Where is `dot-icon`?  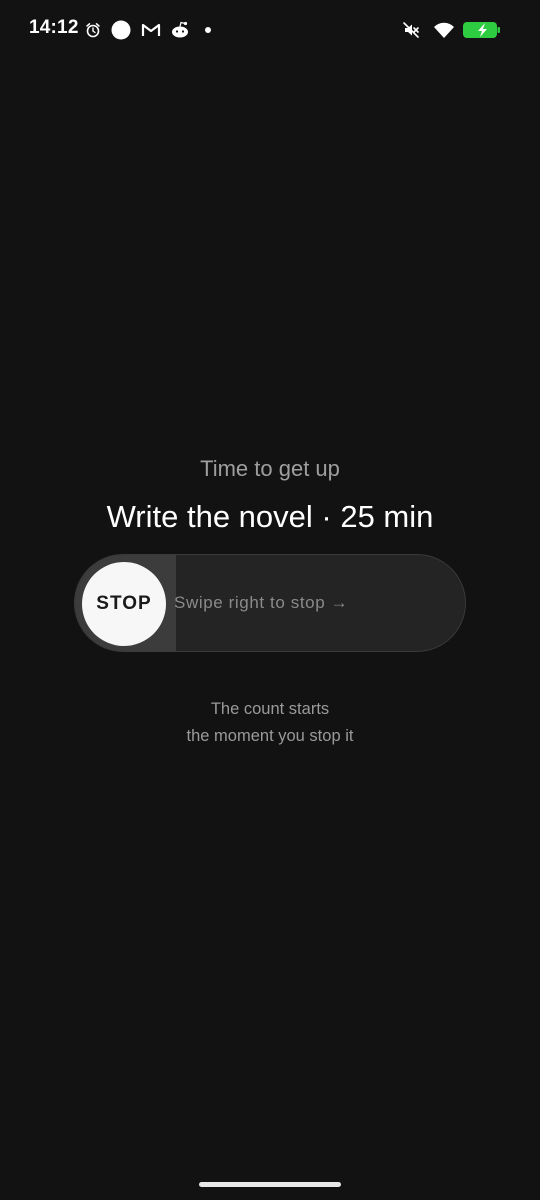 dot-icon is located at coordinates (208, 30).